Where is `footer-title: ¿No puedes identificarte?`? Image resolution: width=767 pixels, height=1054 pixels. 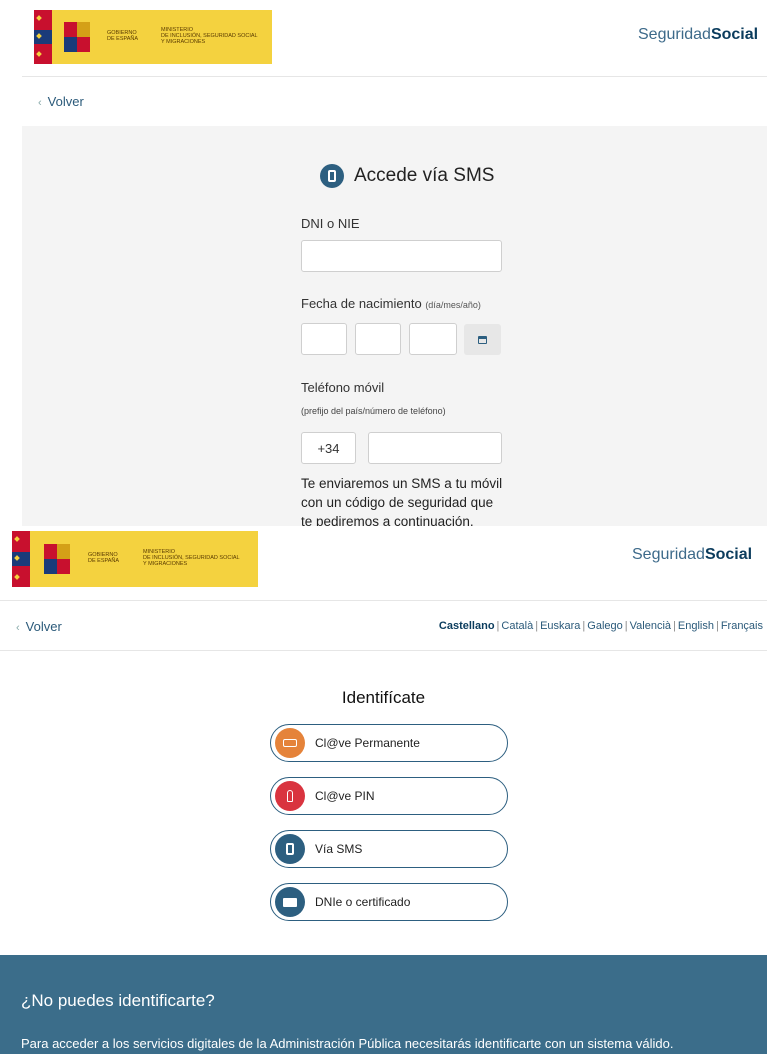
footer-title: ¿No puedes identificarte? is located at coordinates (118, 1000).